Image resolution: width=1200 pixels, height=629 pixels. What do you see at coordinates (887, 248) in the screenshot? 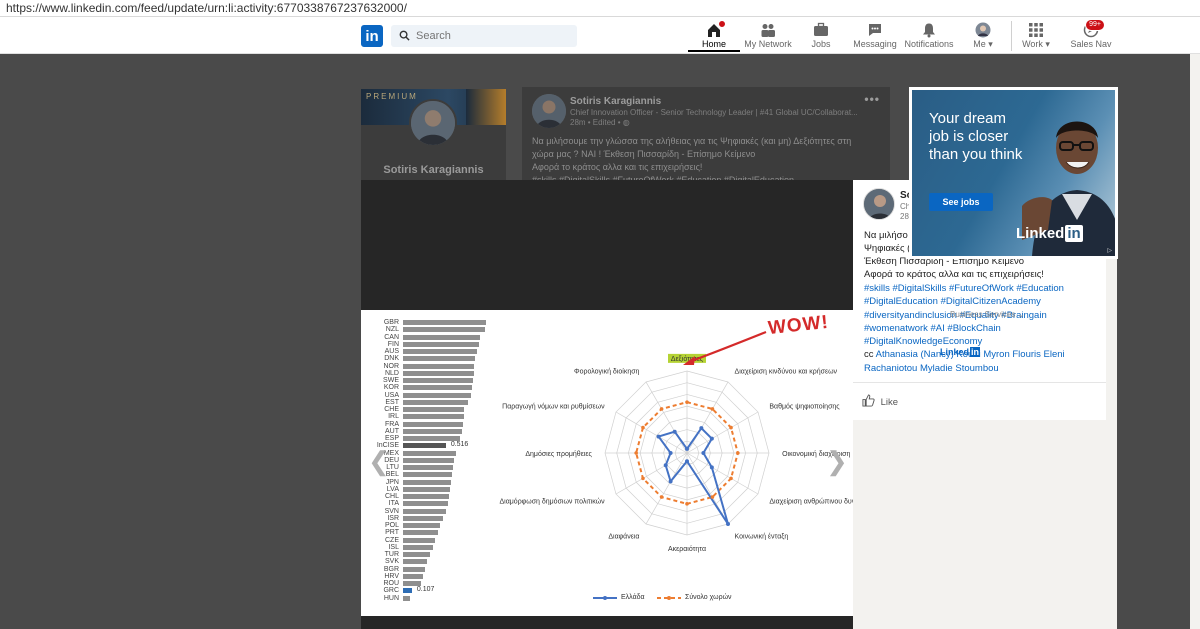
I see `side-text-line: Ψηφιακές (` at bounding box center [887, 248].